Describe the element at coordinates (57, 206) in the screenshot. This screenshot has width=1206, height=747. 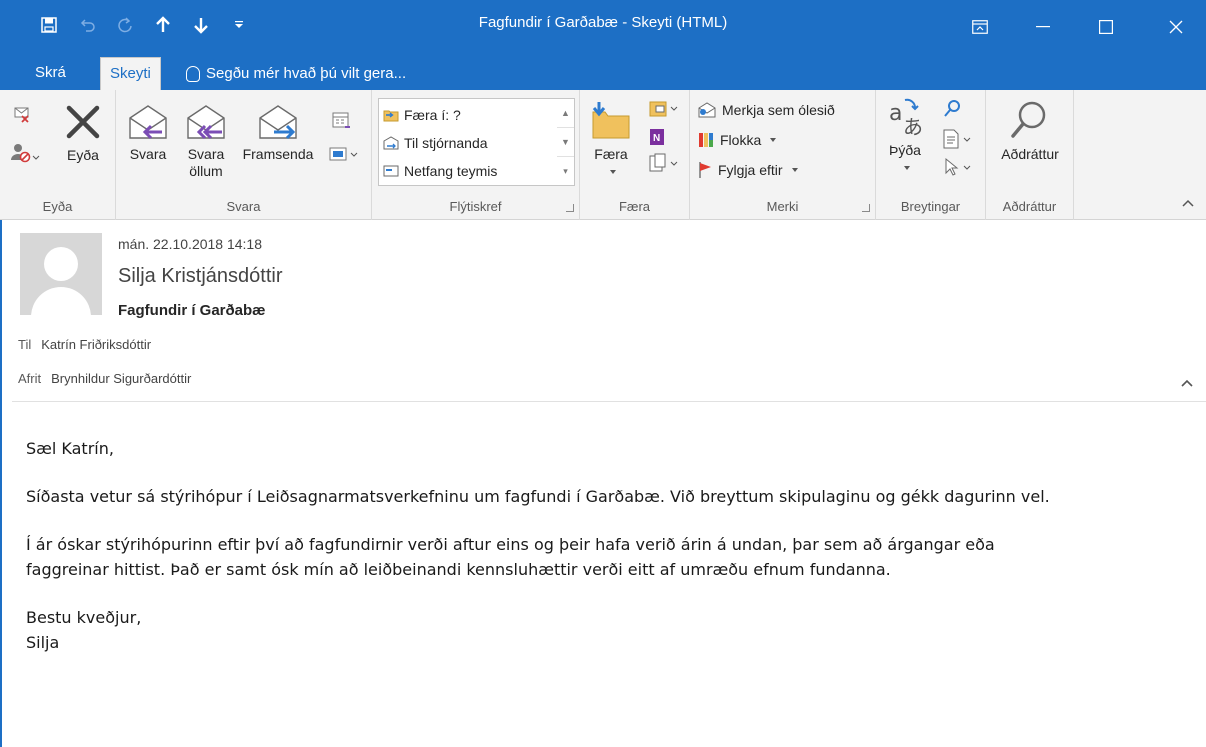
I see `group-delete-label: Eyða` at that location.